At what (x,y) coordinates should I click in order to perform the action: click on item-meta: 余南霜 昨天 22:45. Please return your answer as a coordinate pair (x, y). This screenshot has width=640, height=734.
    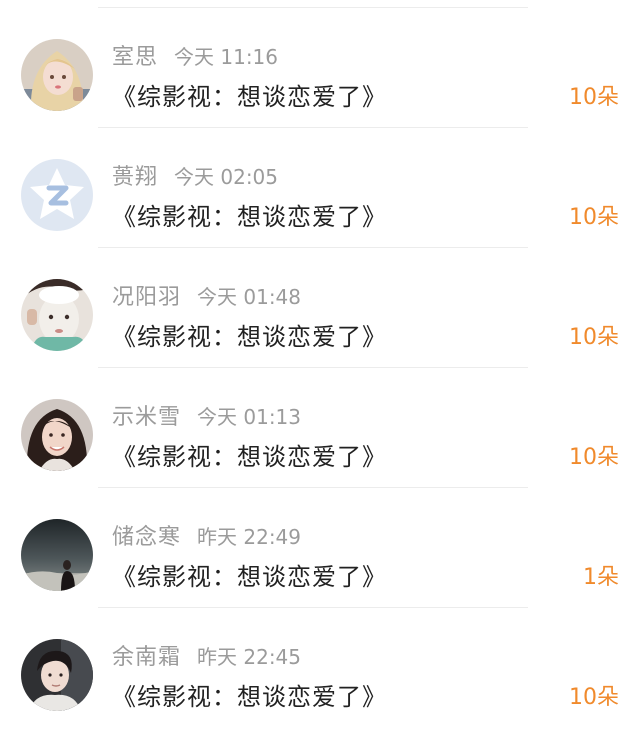
    Looking at the image, I should click on (206, 657).